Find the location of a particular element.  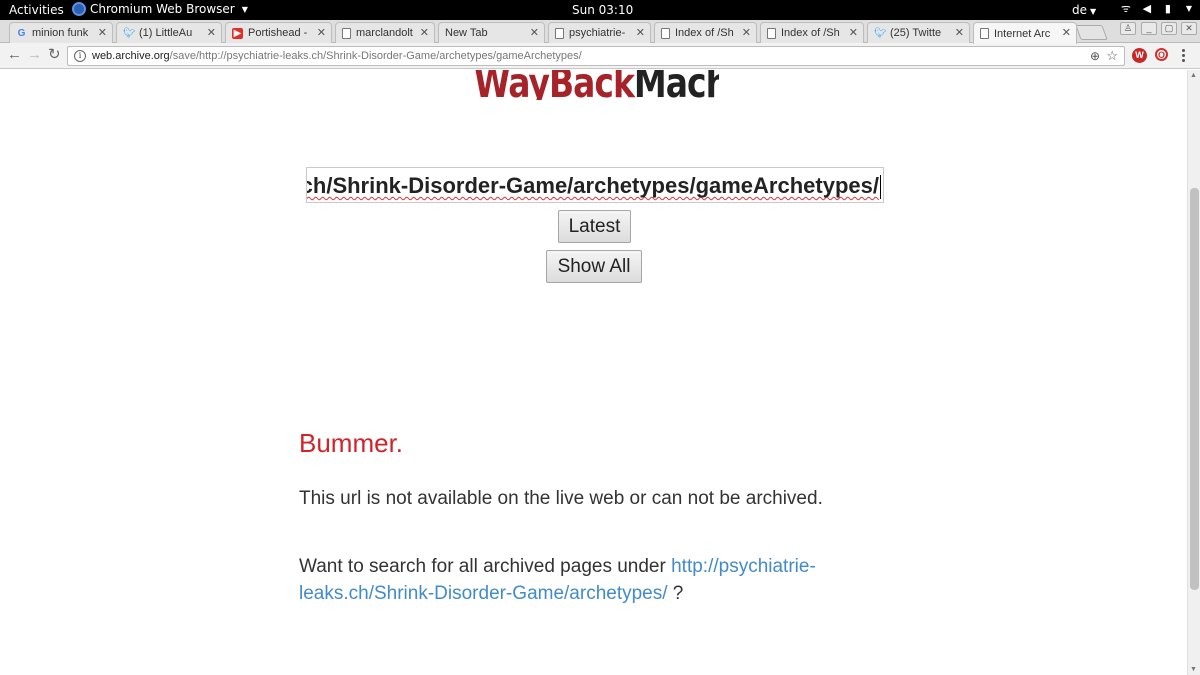

volume-icon: ◀ is located at coordinates (1147, 8).